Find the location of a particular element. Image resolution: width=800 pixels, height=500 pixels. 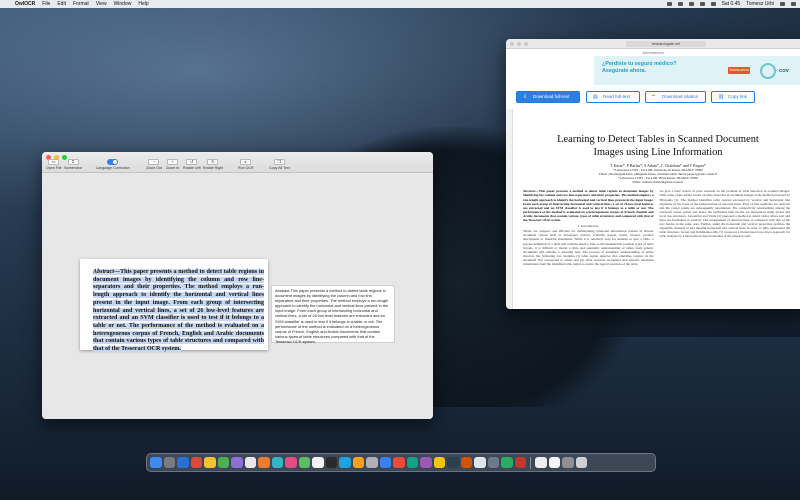

search-status-icon is located at coordinates (782, 4).